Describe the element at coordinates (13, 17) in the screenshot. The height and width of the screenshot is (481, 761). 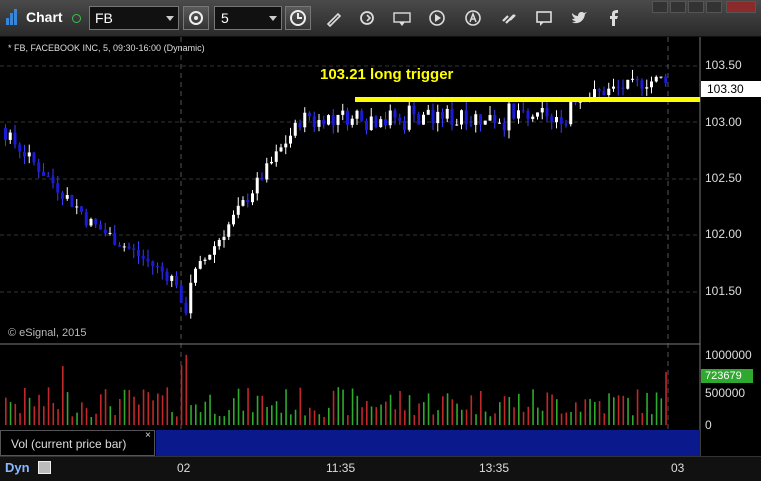
I see `chart-window-icon` at that location.